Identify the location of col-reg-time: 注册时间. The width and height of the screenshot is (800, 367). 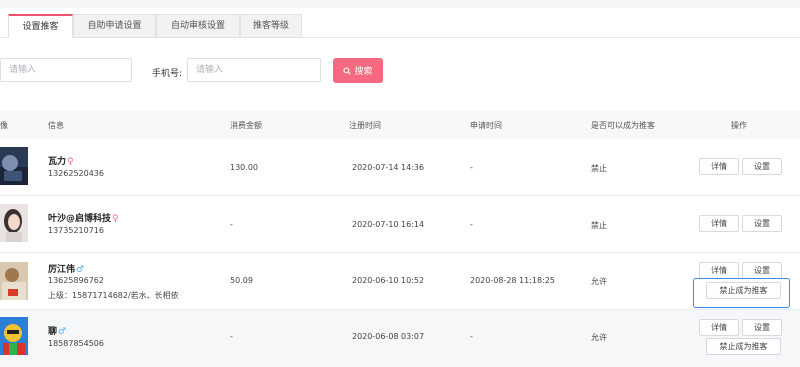
(365, 125).